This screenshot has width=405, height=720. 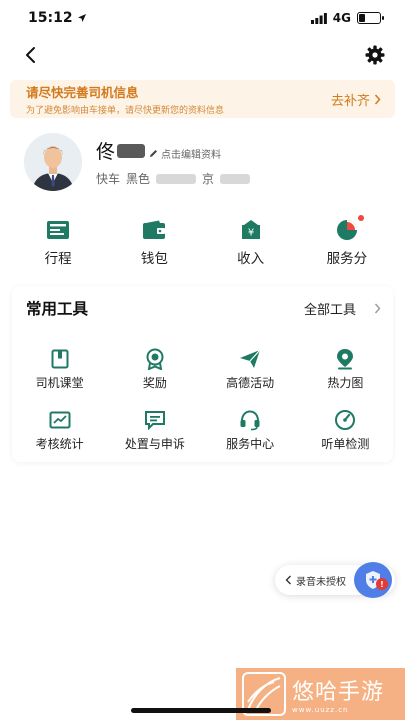 I want to click on wallet-icon, so click(x=154, y=230).